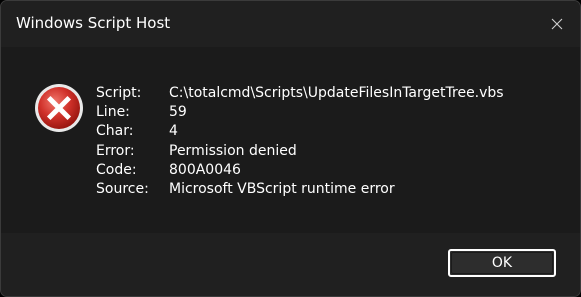  Describe the element at coordinates (119, 93) in the screenshot. I see `script-label: Script:` at that location.